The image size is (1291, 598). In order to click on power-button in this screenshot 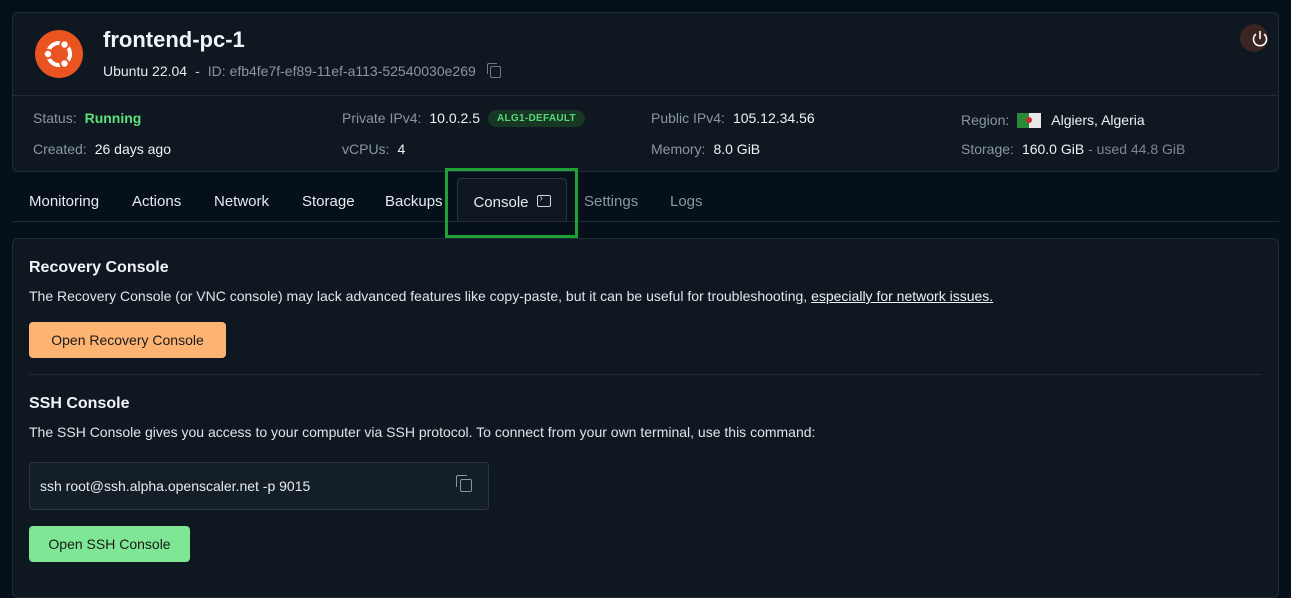, I will do `click(1254, 38)`.